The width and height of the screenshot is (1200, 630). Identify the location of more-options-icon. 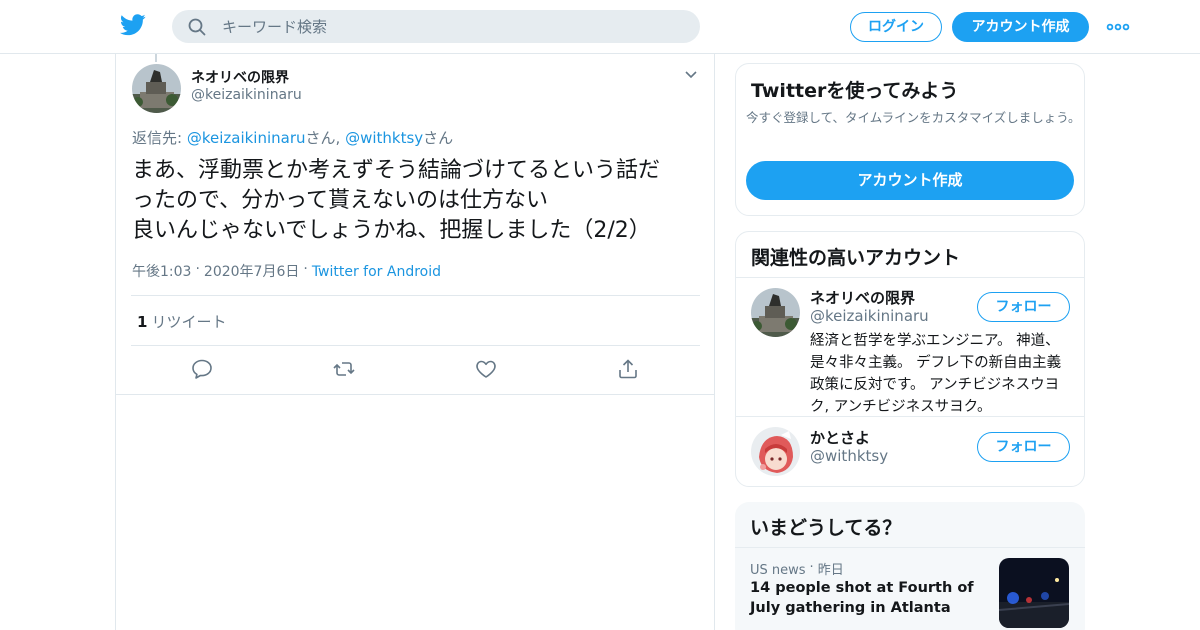
(1118, 27).